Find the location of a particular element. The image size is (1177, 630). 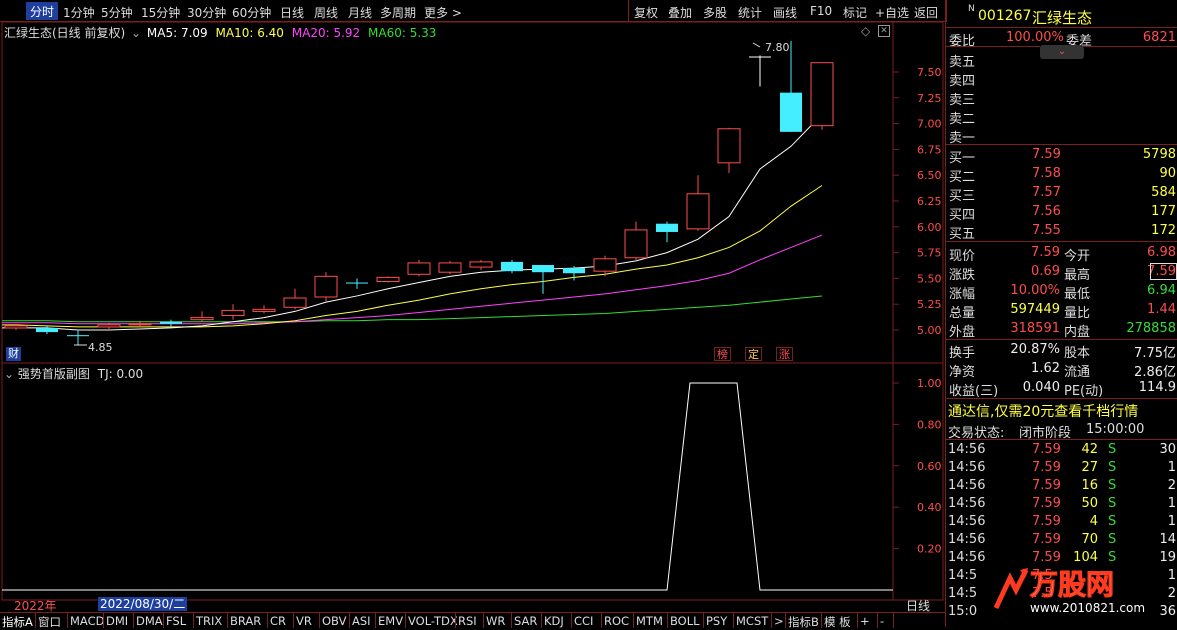

indicator-tab-13: VOL-TDX is located at coordinates (433, 621).